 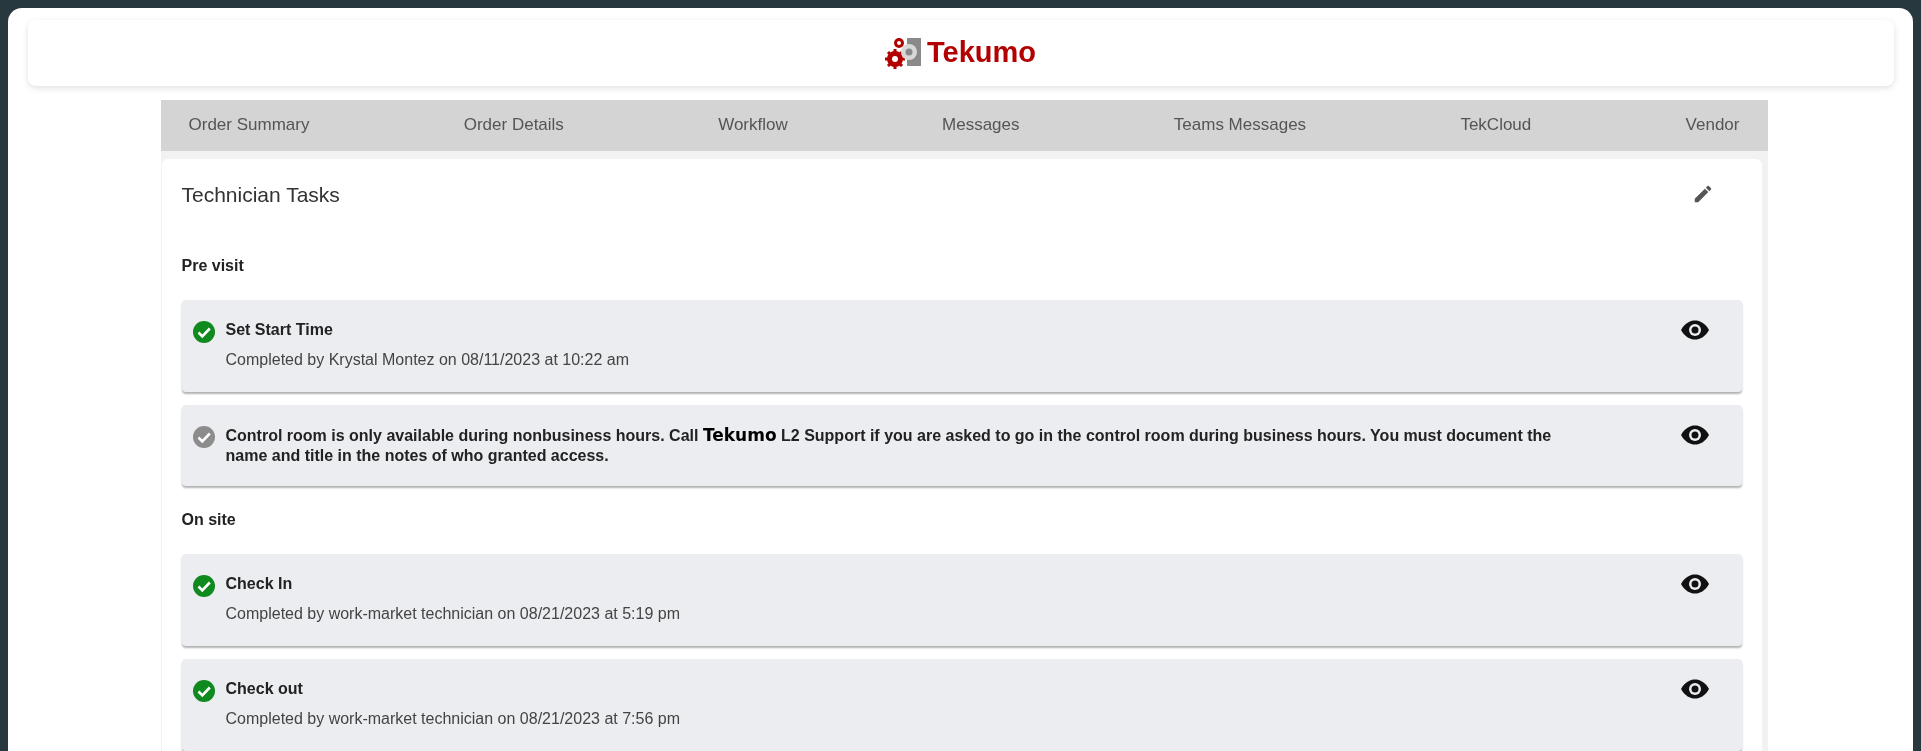 What do you see at coordinates (453, 614) in the screenshot?
I see `task-detail: Completed by work-market technician on 08/21/2023 at 5:19 pm` at bounding box center [453, 614].